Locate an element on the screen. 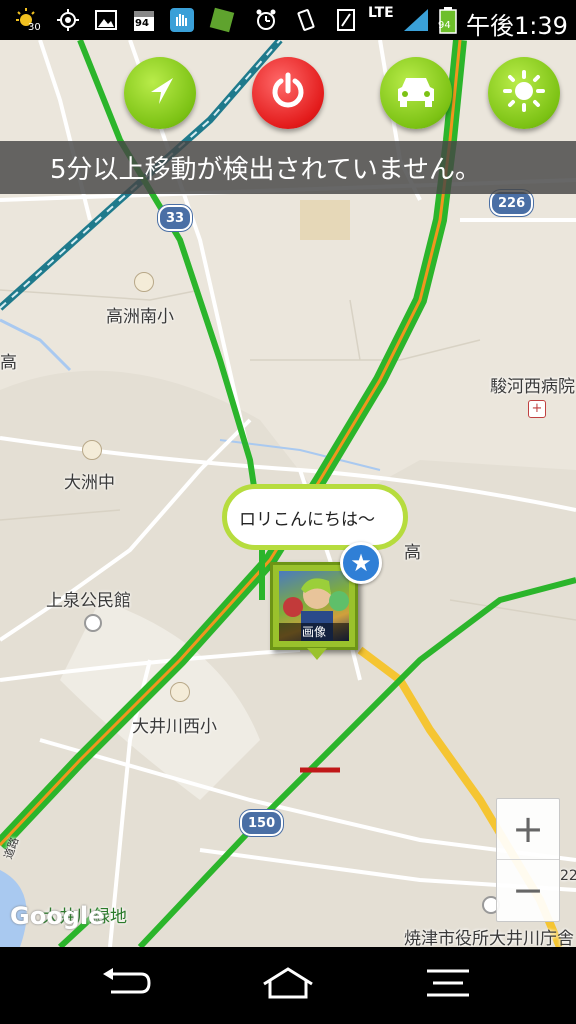 This screenshot has height=1024, width=576. status-bar: 30 94 LTE 94 午後1:39 is located at coordinates (288, 20).